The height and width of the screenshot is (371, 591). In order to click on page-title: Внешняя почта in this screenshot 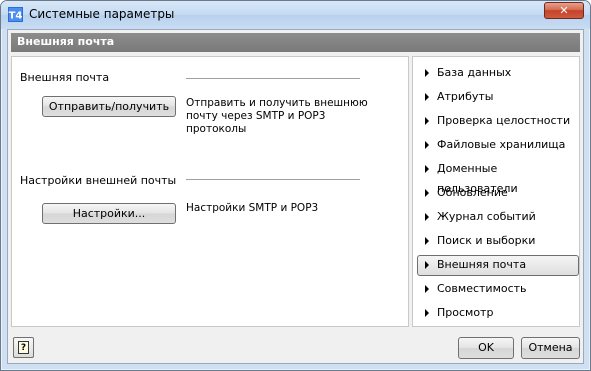, I will do `click(66, 41)`.